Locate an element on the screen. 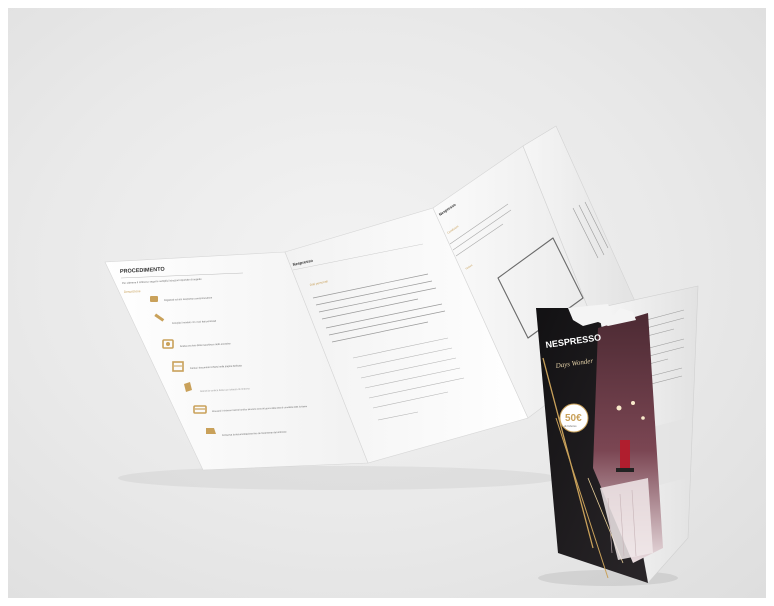  open-brochure-shadow is located at coordinates (338, 478).